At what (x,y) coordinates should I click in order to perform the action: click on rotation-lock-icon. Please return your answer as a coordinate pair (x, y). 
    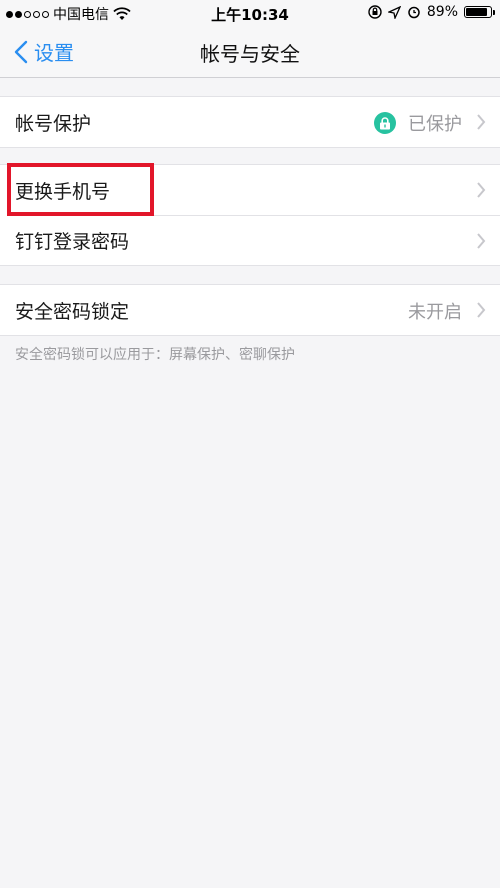
    Looking at the image, I should click on (375, 12).